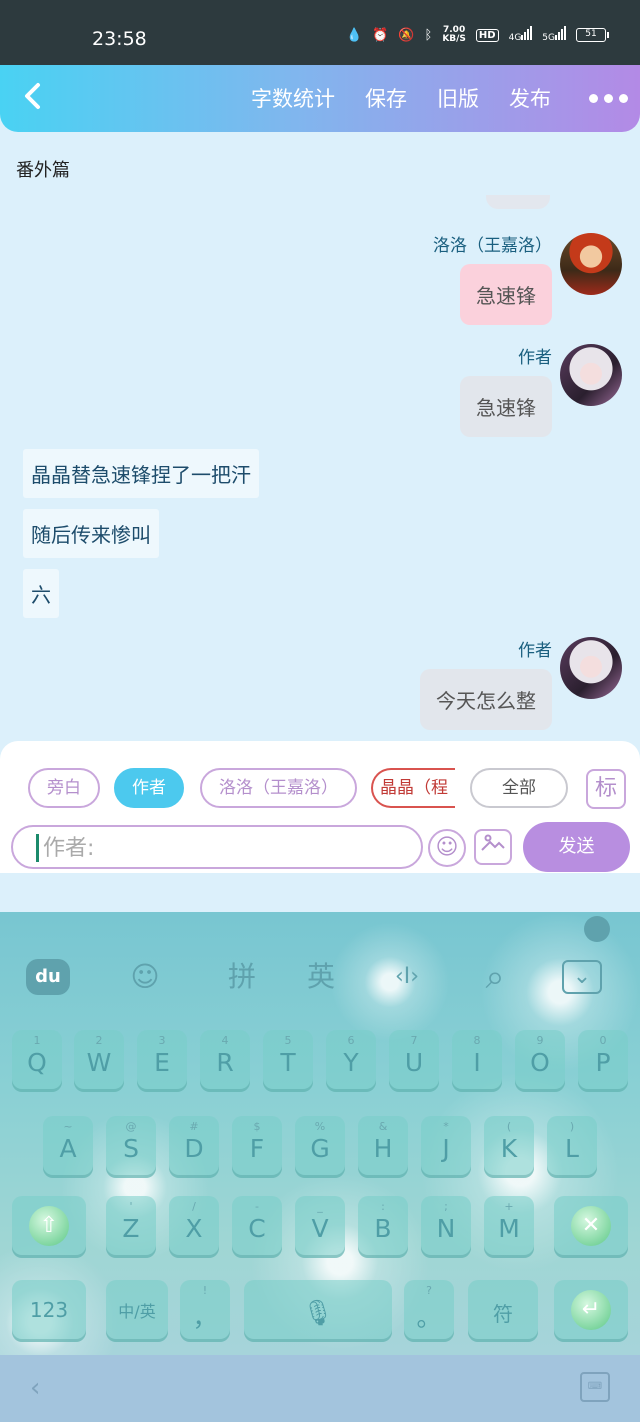 The width and height of the screenshot is (640, 1422). What do you see at coordinates (414, 1061) in the screenshot?
I see `key-u: 7U` at bounding box center [414, 1061].